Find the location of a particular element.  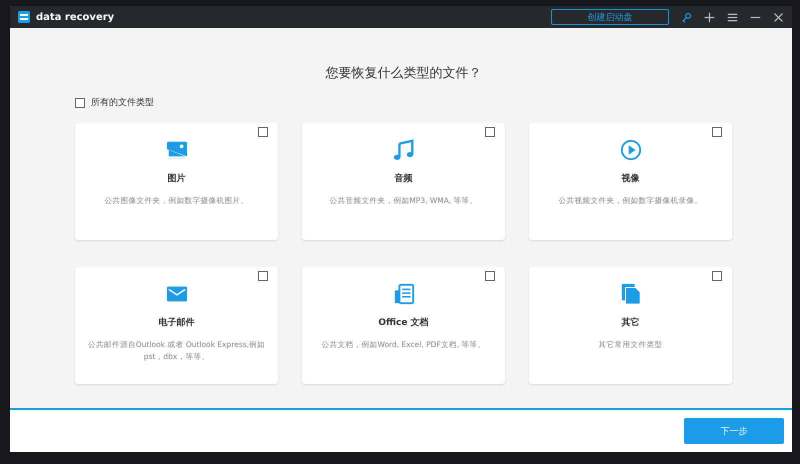

card-title: 音频 is located at coordinates (403, 178).